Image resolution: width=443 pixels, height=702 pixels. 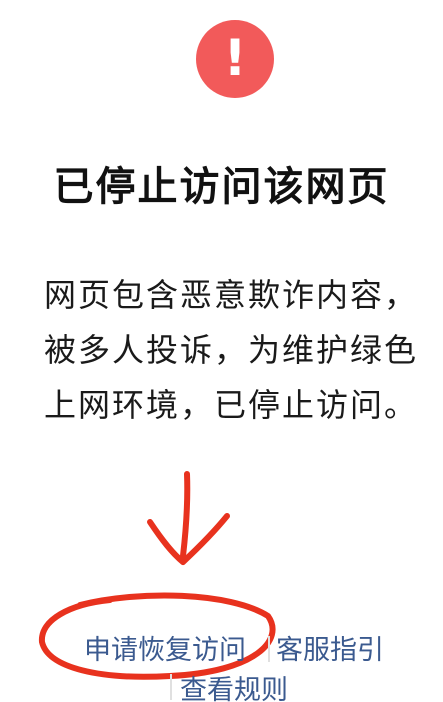 What do you see at coordinates (234, 685) in the screenshot?
I see `view-rules-link: 查看规则` at bounding box center [234, 685].